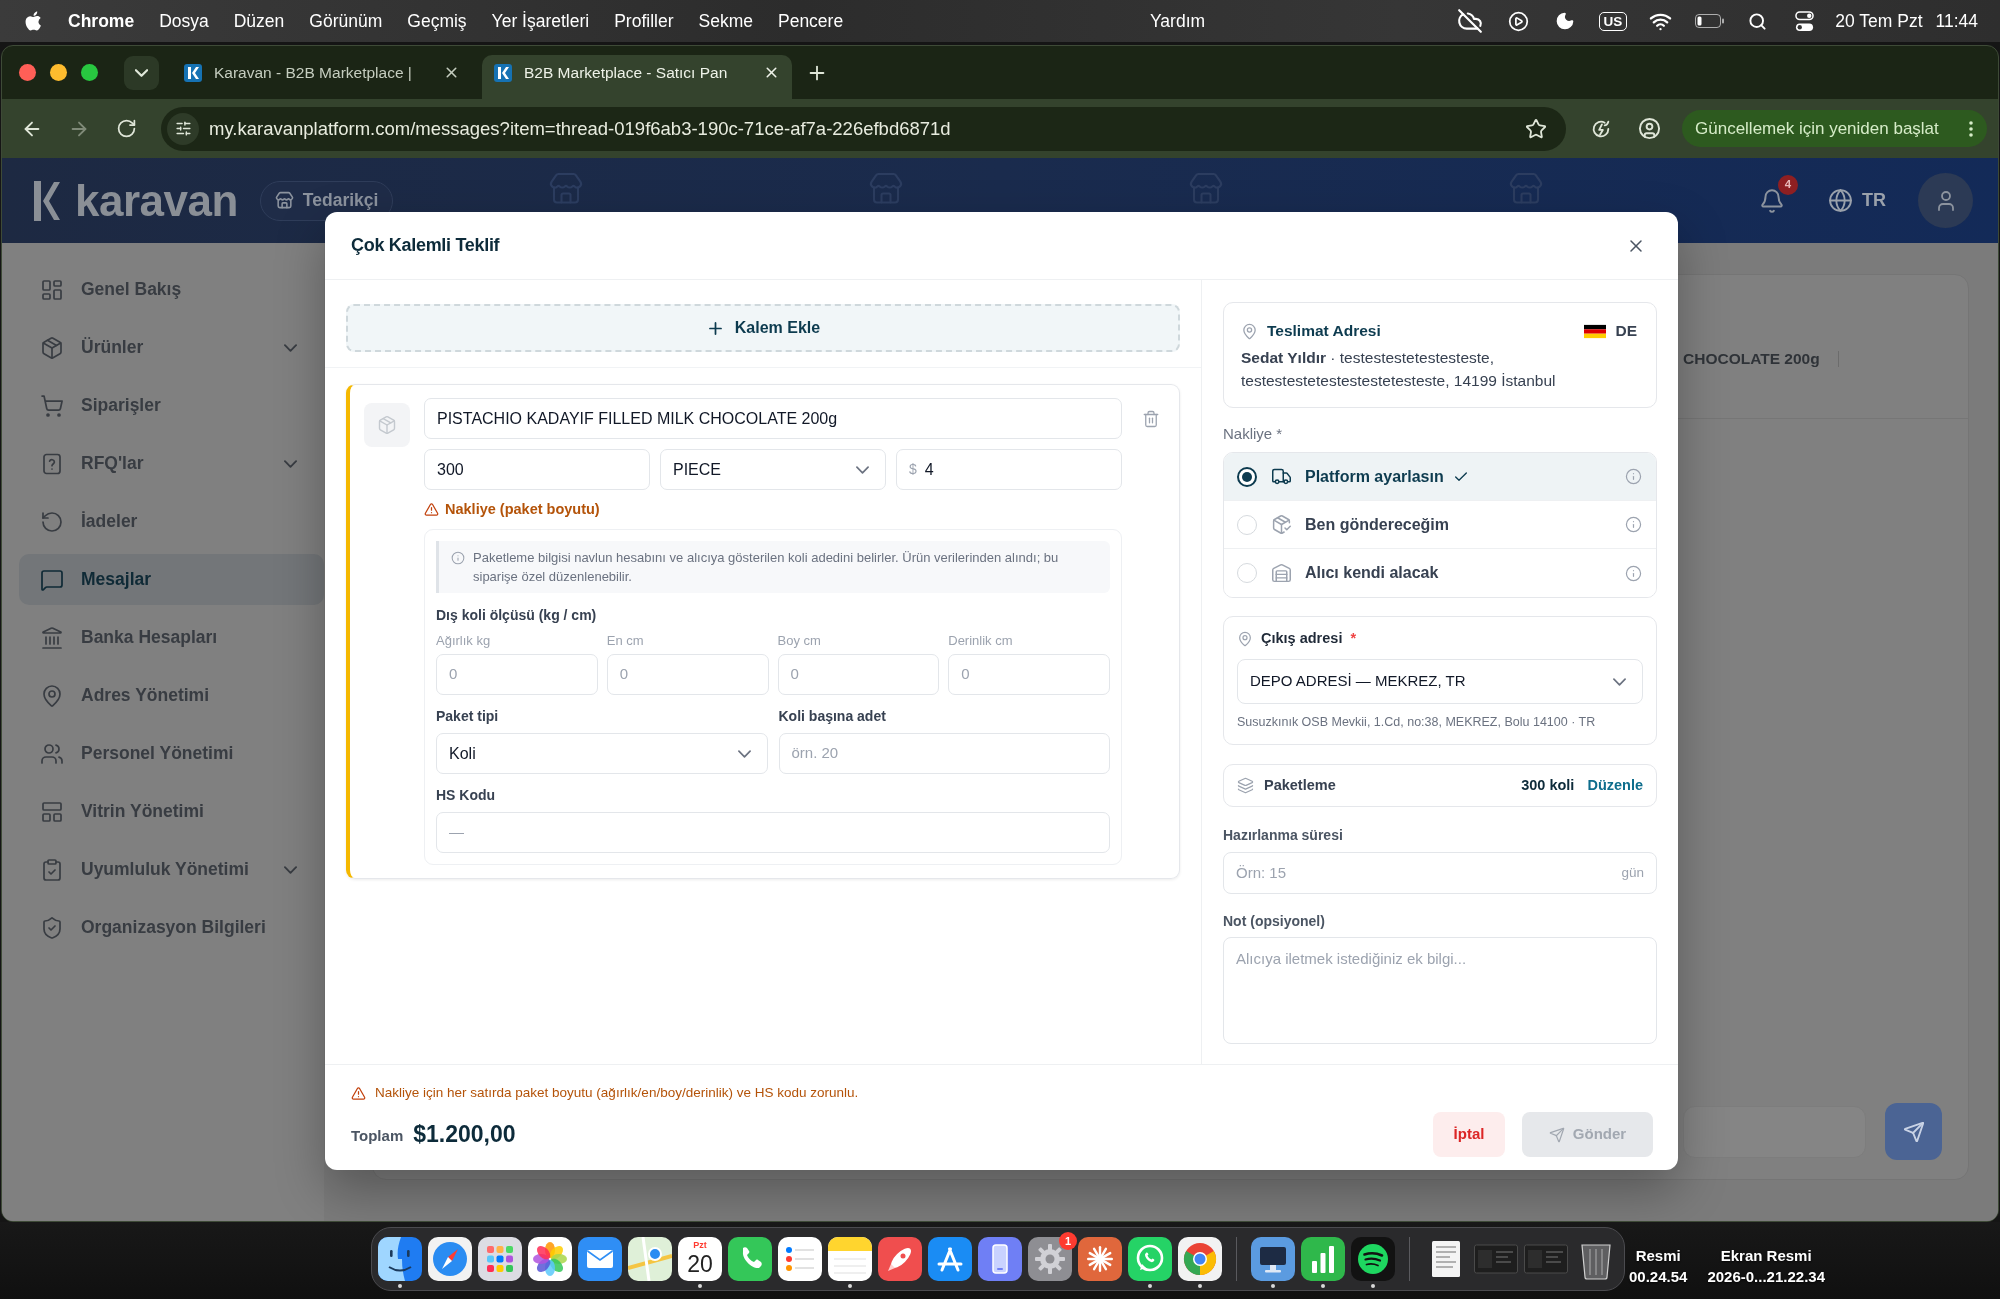 The width and height of the screenshot is (2000, 1299). Describe the element at coordinates (600, 1259) in the screenshot. I see `envelope-icon` at that location.